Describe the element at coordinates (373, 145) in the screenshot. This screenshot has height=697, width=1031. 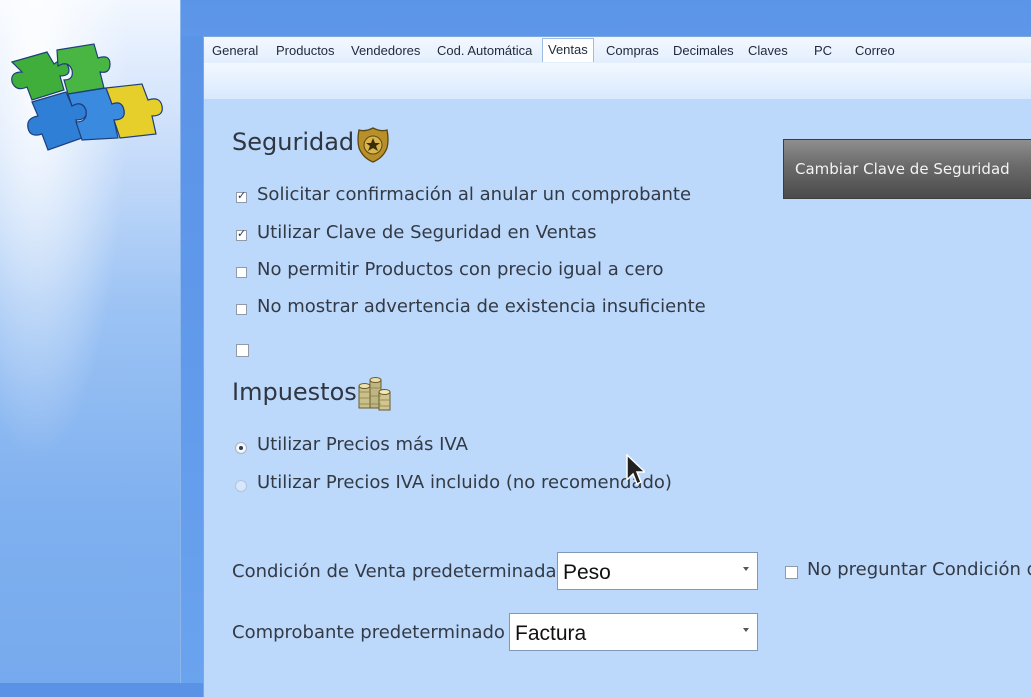
I see `police-badge-icon` at that location.